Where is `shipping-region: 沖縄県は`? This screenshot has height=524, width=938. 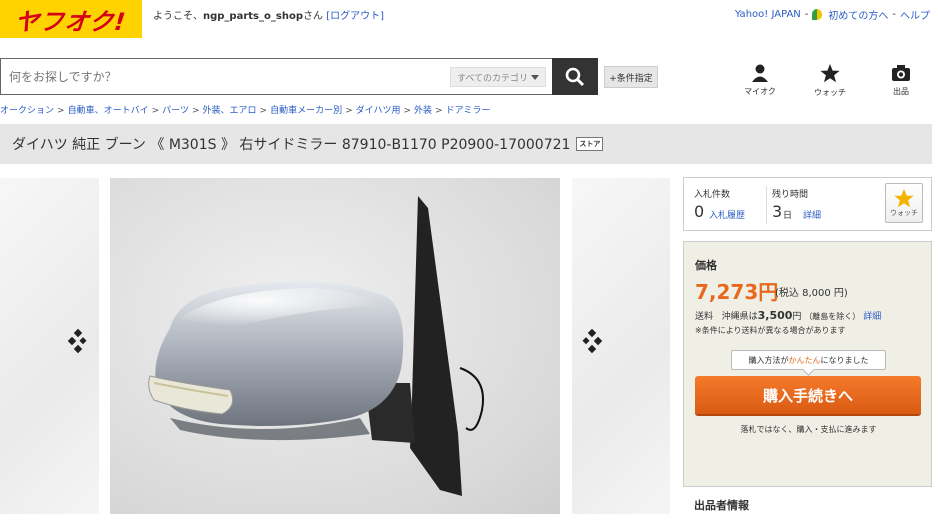
shipping-region: 沖縄県は is located at coordinates (739, 317).